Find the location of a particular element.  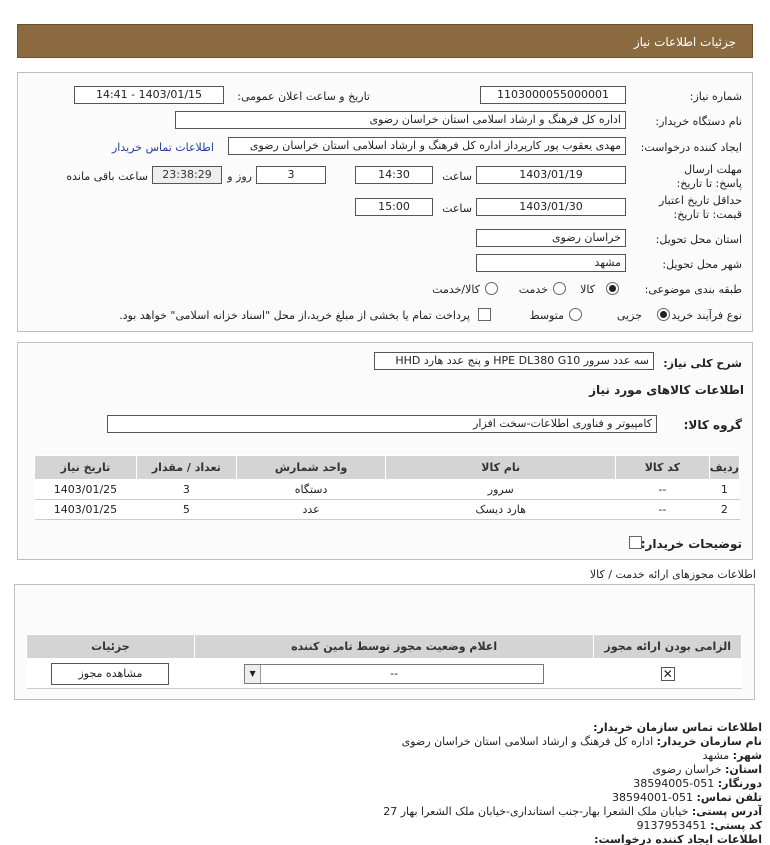

category-service-label: خدمت is located at coordinates (533, 289).